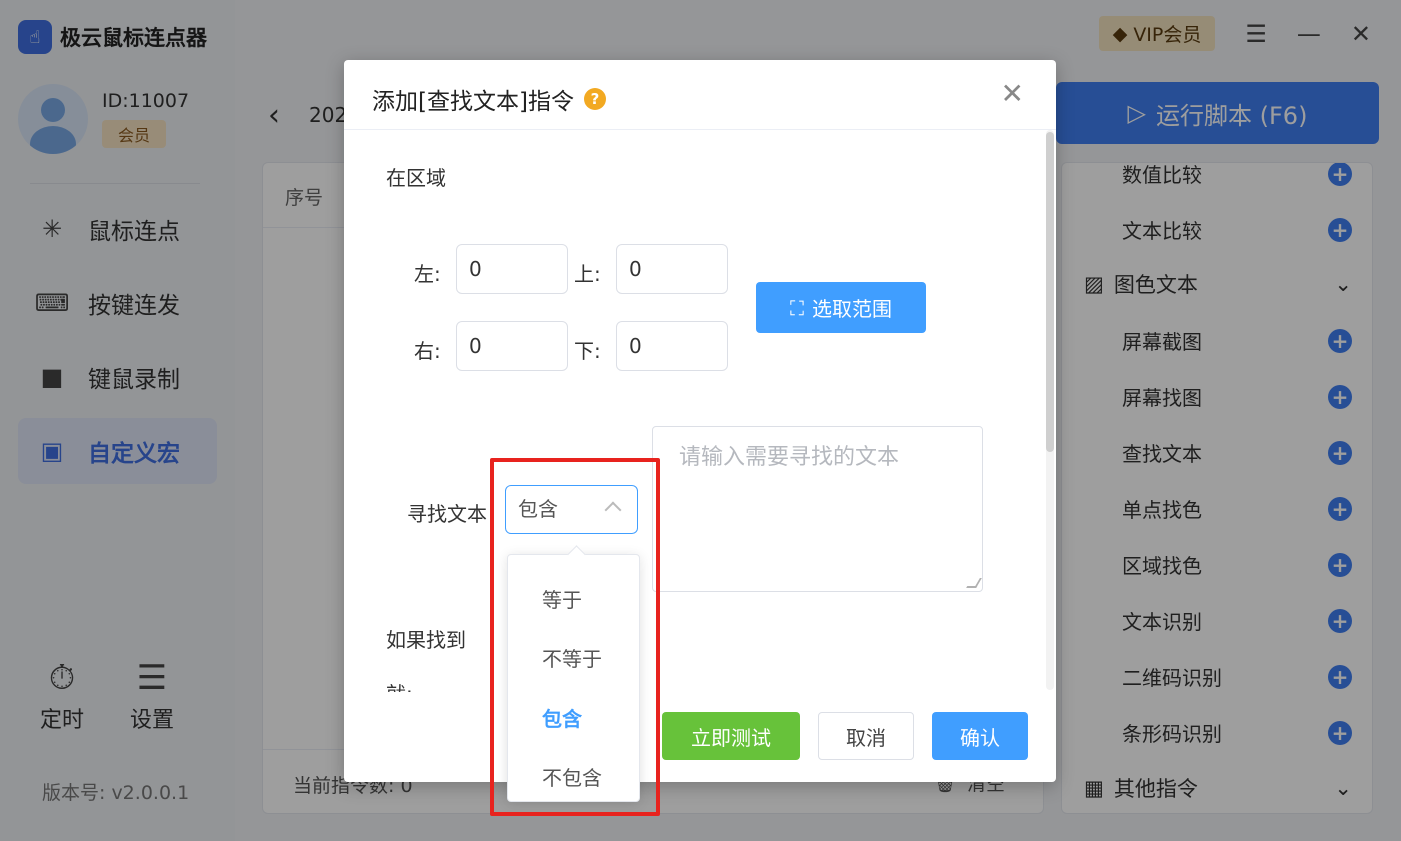 This screenshot has height=841, width=1401. Describe the element at coordinates (473, 102) in the screenshot. I see `dialog-title-text: 添加[查找文本]指令` at that location.